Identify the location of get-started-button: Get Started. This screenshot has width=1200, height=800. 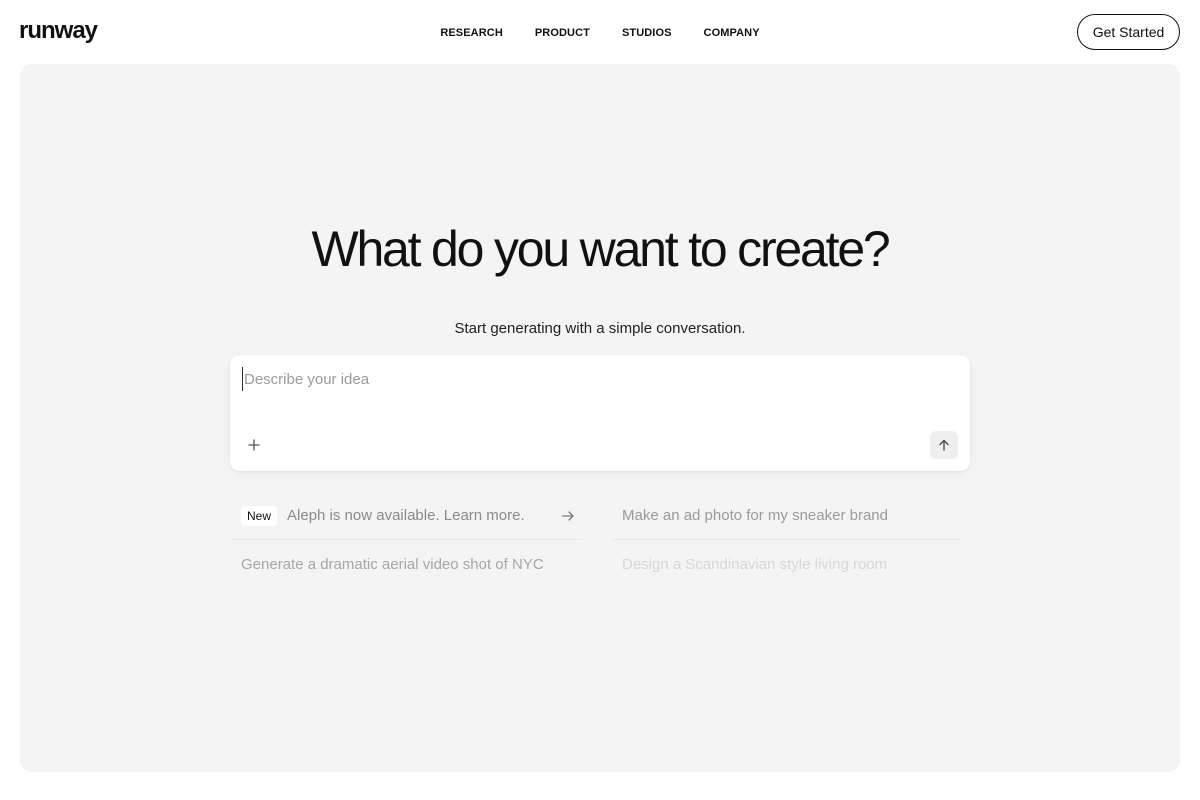
(1128, 32).